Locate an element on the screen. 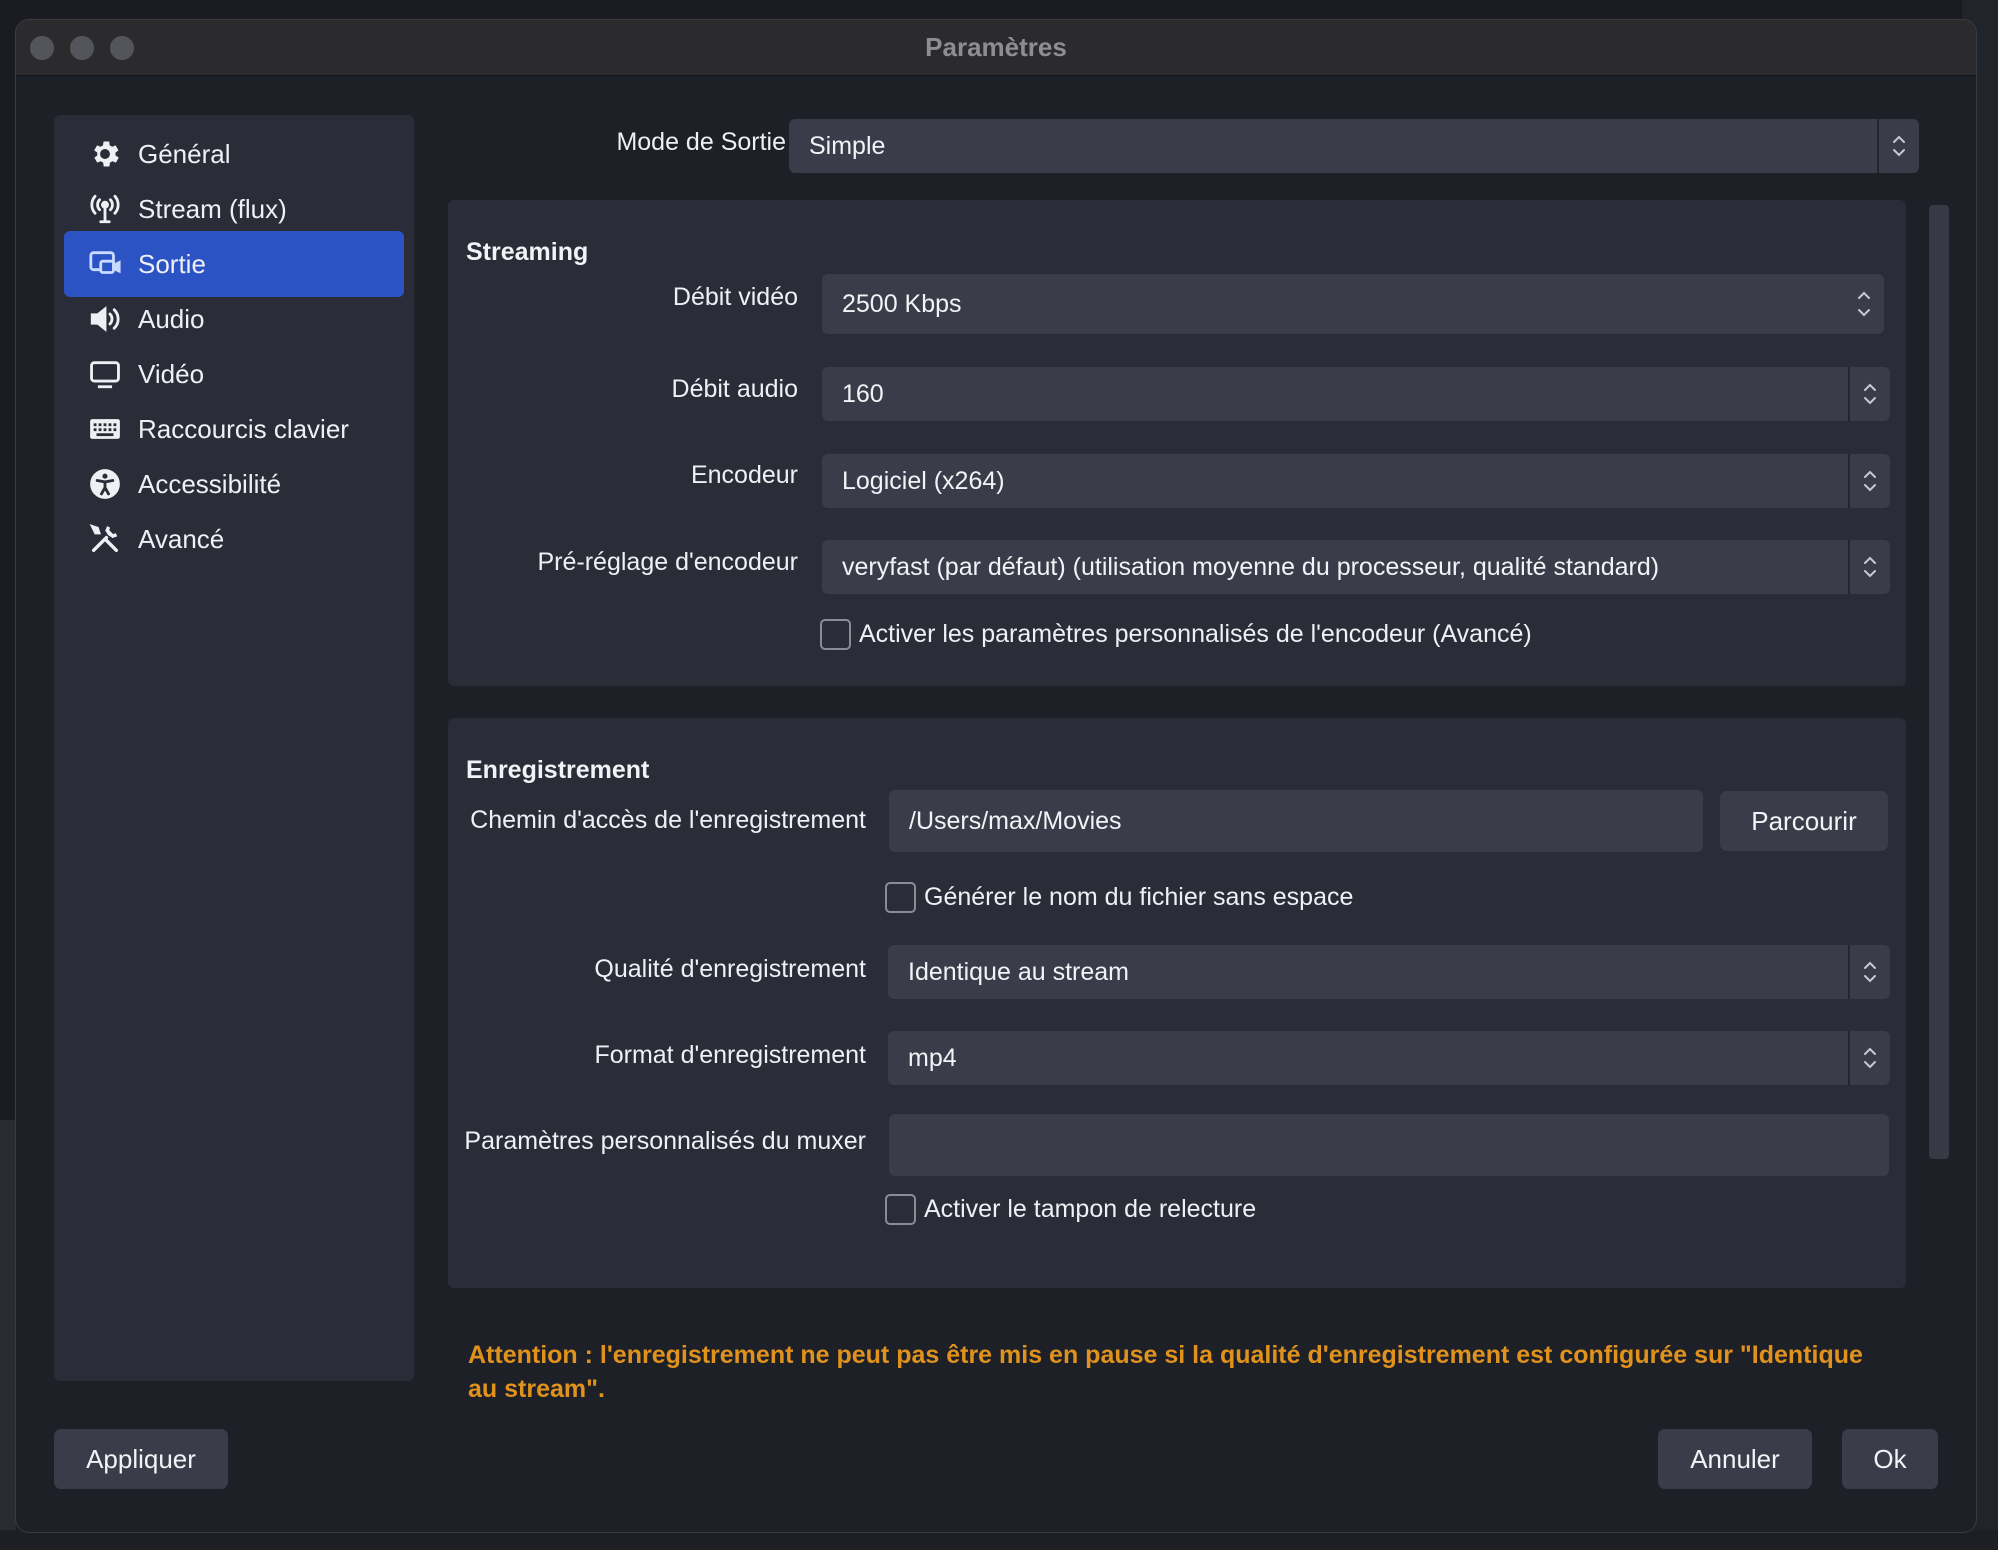 Image resolution: width=1998 pixels, height=1550 pixels. recording-format-select: mp4 is located at coordinates (1389, 1058).